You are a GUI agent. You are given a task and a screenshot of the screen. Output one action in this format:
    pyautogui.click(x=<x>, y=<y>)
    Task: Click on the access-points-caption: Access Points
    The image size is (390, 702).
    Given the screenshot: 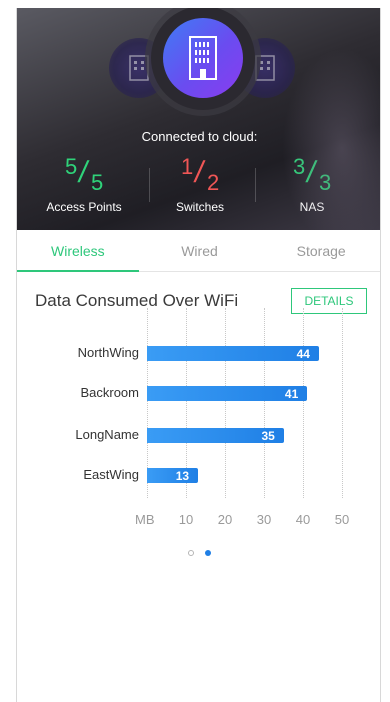 What is the action you would take?
    pyautogui.click(x=84, y=207)
    